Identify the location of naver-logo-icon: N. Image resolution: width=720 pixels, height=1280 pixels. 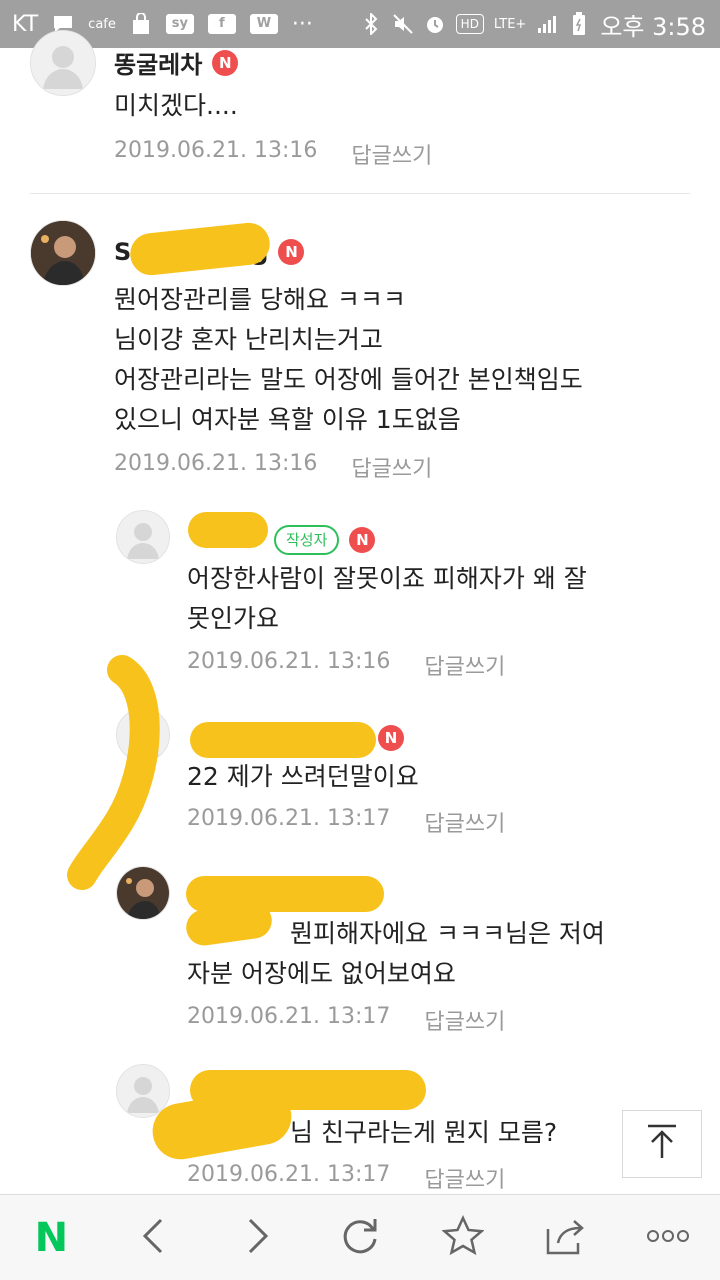
(51, 1237).